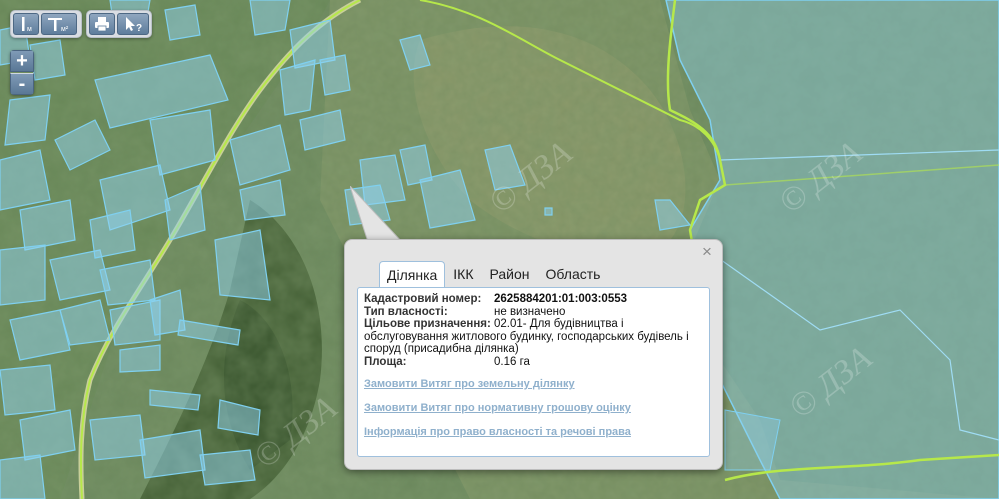 This screenshot has width=999, height=499. Describe the element at coordinates (427, 324) in the screenshot. I see `field-label: Цільове призначення:` at that location.